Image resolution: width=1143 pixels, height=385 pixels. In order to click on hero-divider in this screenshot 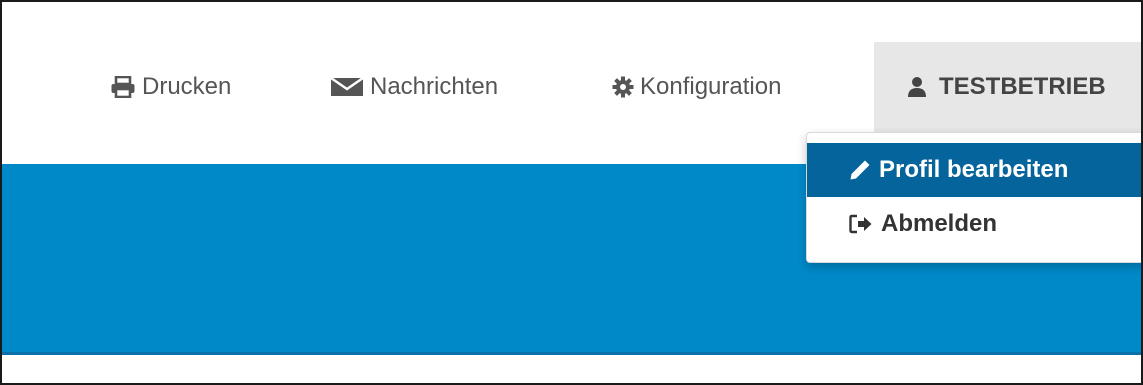, I will do `click(571, 353)`.